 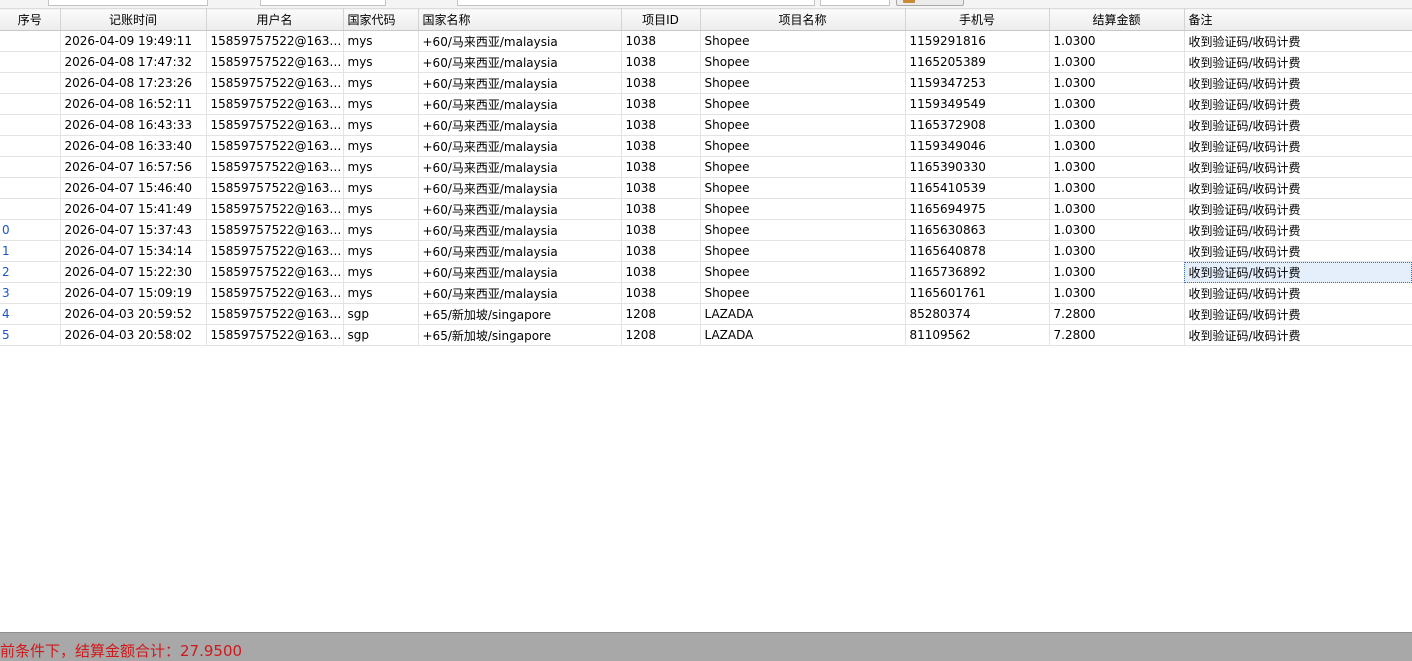 What do you see at coordinates (930, 3) in the screenshot?
I see `query-button` at bounding box center [930, 3].